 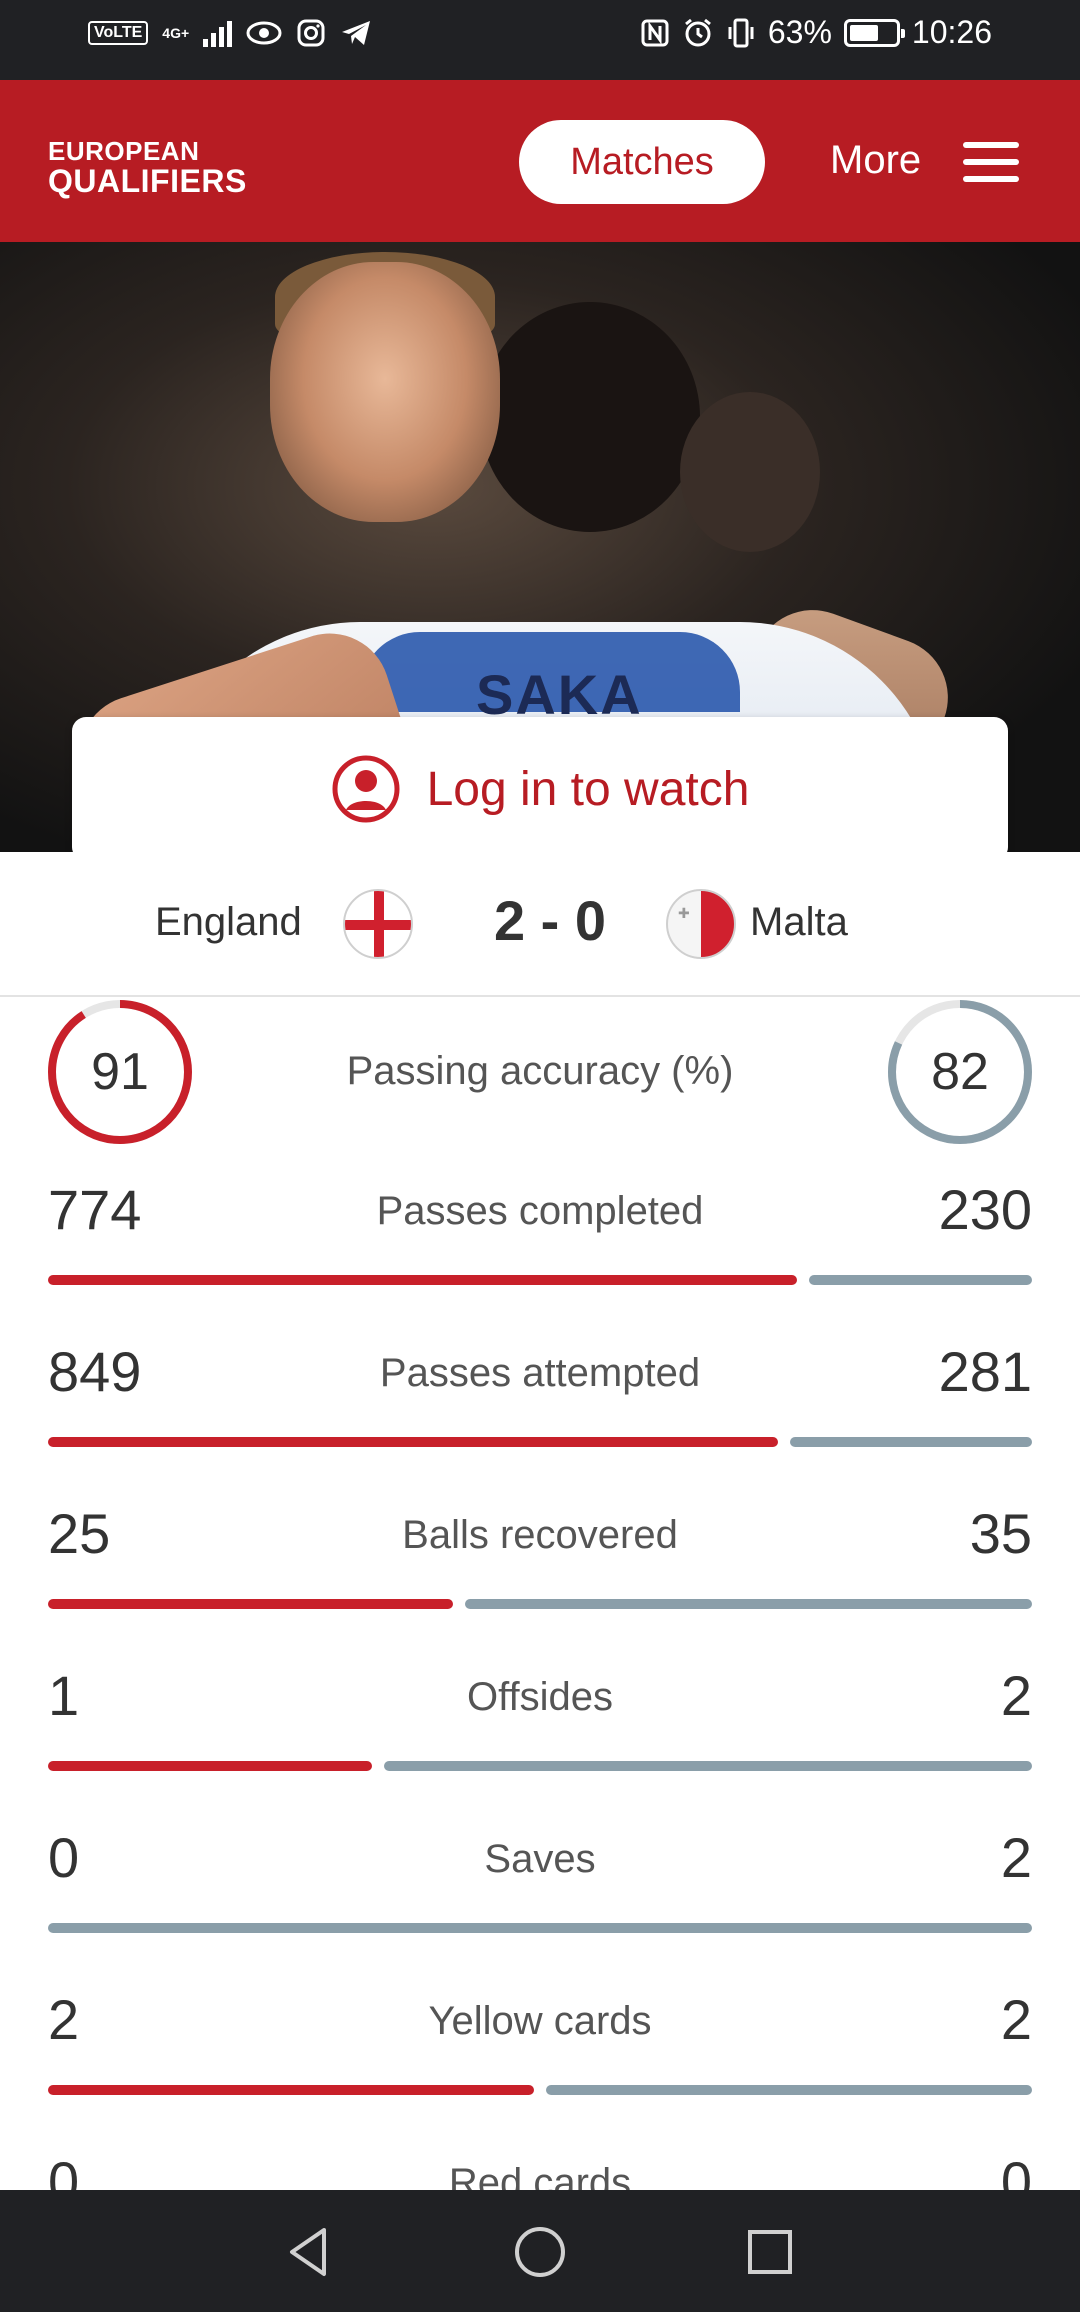 What do you see at coordinates (540, 1582) in the screenshot?
I see `stat-row: 25 Balls recovered 35` at bounding box center [540, 1582].